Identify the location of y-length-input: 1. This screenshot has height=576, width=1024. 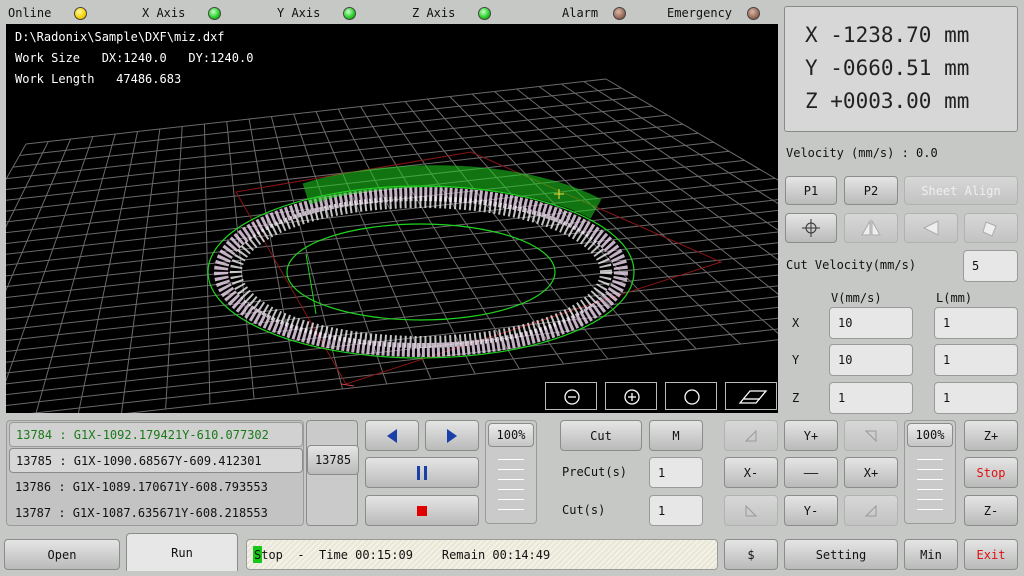
(976, 360).